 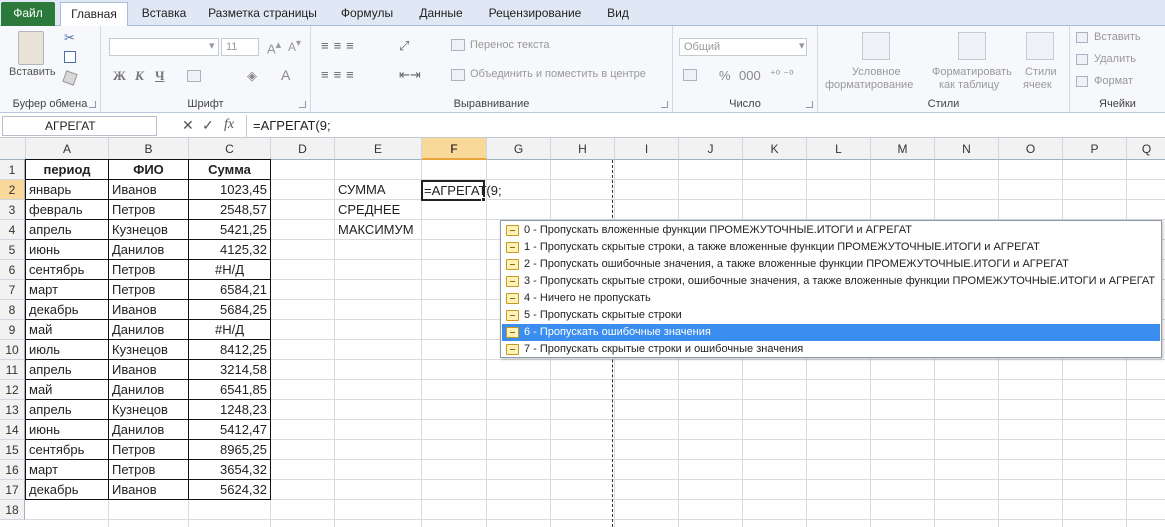 I want to click on table-cell: 5684,25, so click(x=230, y=310).